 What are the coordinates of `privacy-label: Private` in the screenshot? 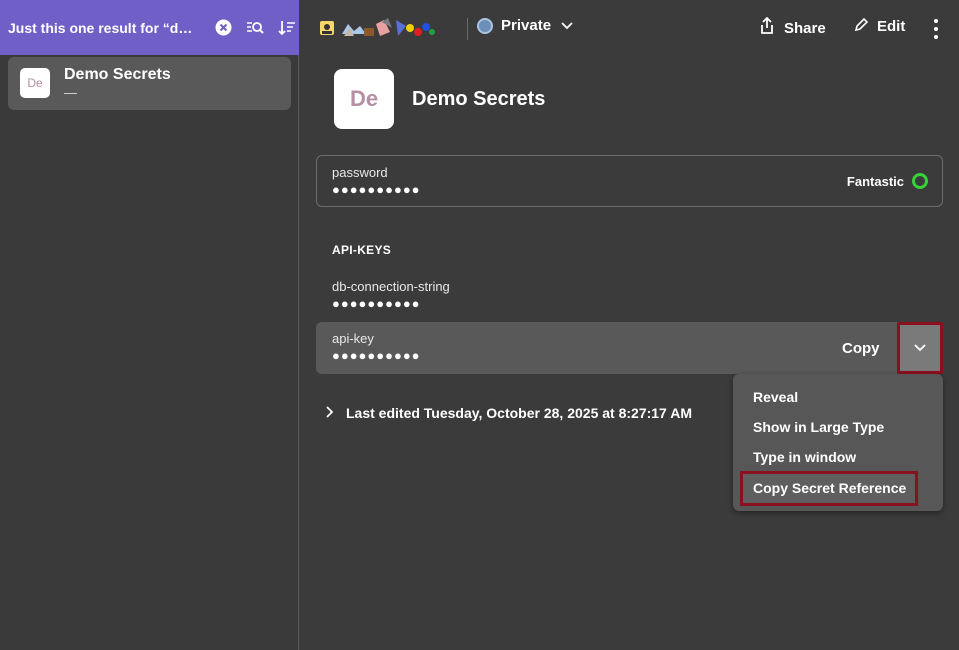 It's located at (526, 25).